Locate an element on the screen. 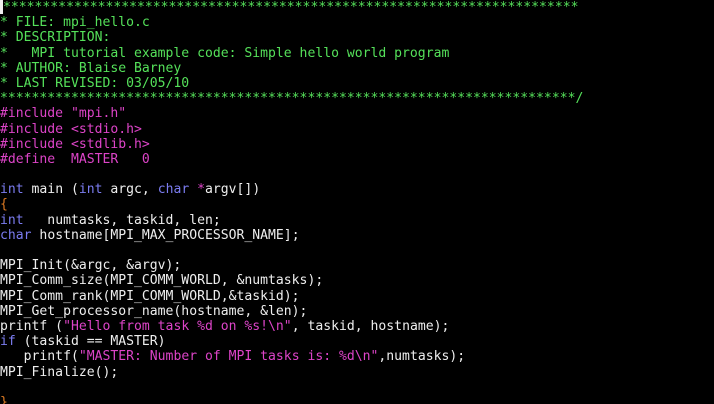 Image resolution: width=714 pixels, height=404 pixels. code-token-comment: * DESCRIPTION: is located at coordinates (55, 38).